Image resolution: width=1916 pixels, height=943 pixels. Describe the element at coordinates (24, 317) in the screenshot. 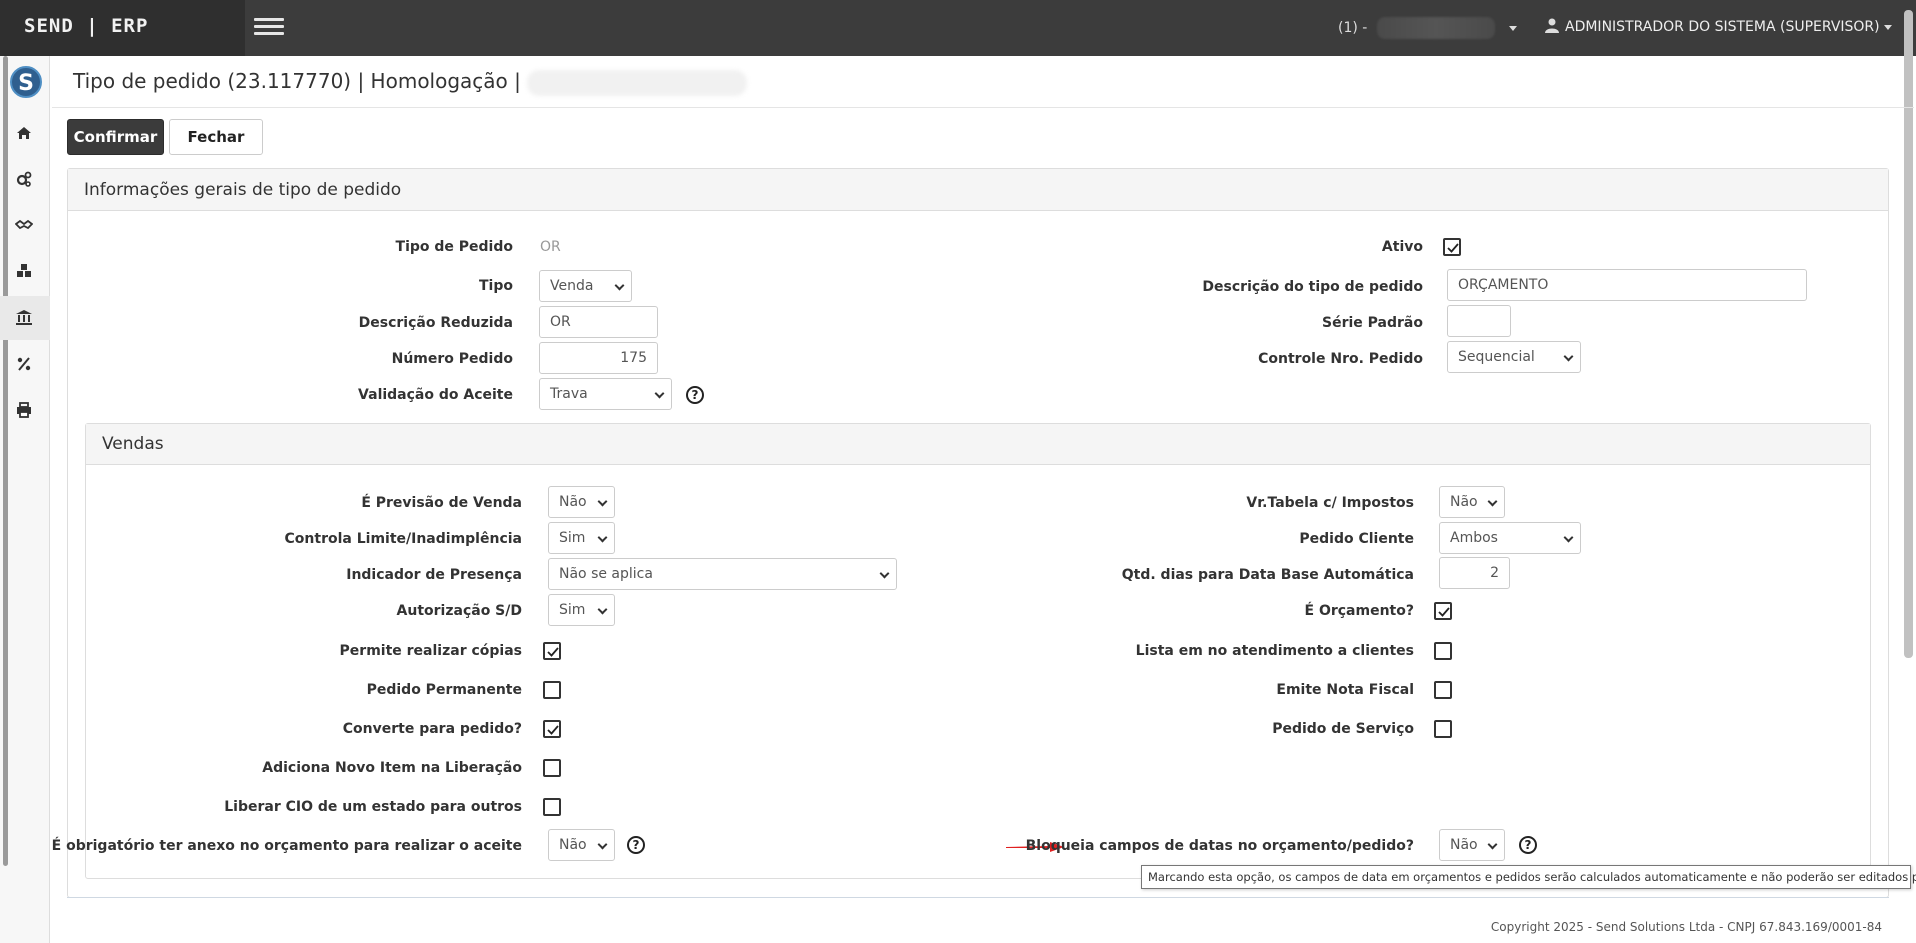

I see `bank-icon` at that location.